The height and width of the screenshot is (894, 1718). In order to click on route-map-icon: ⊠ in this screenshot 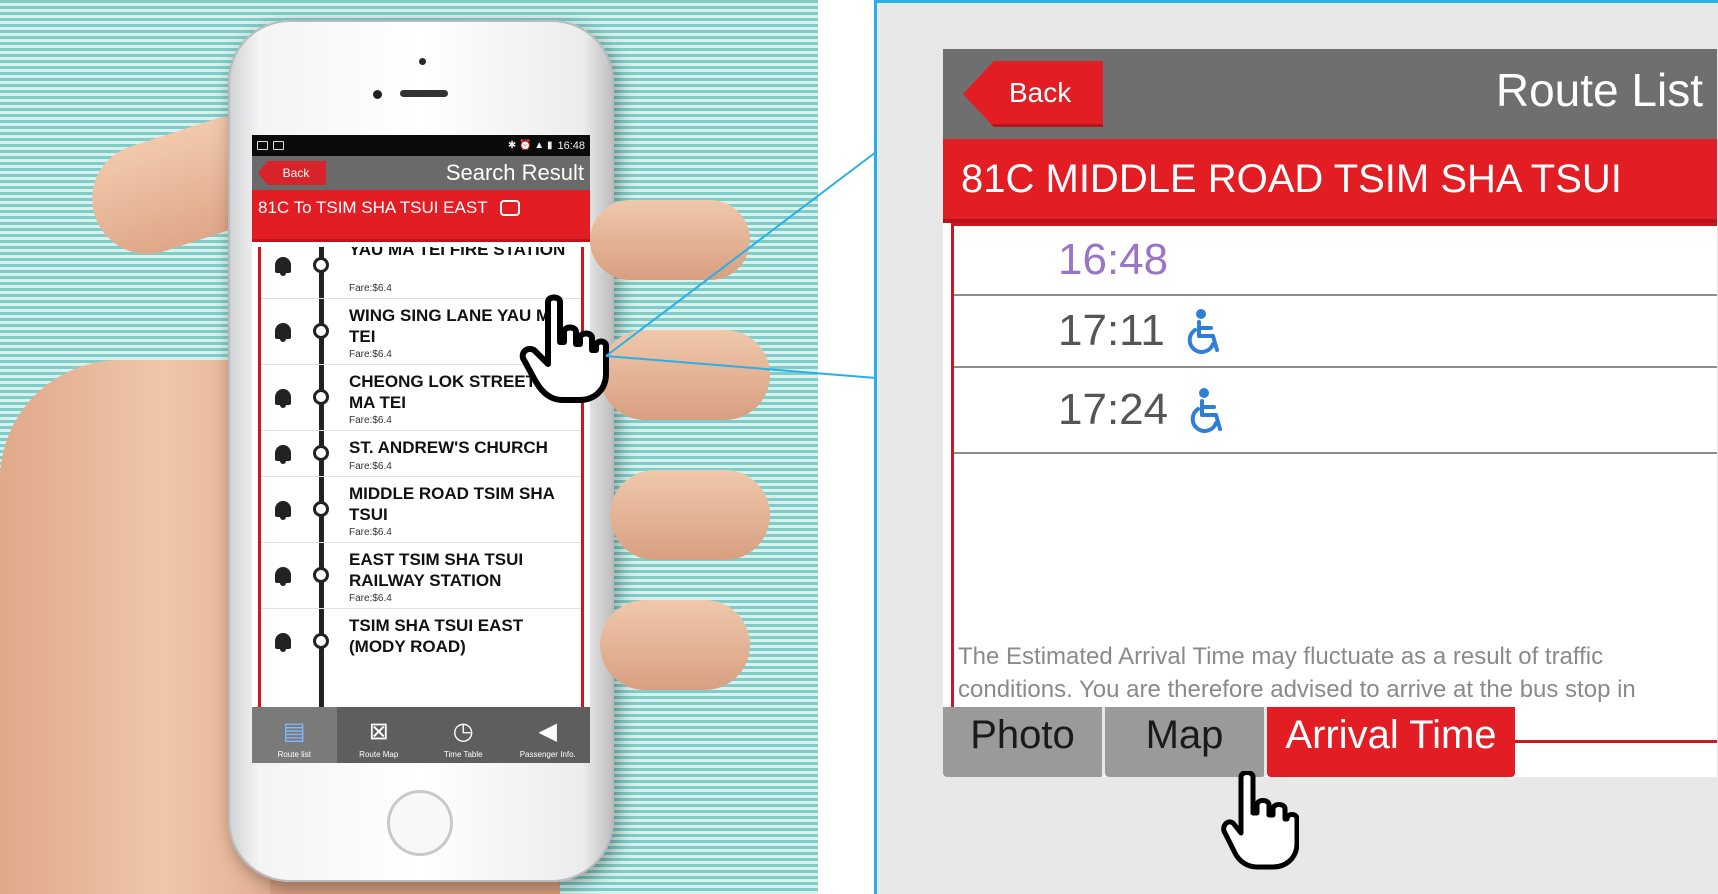, I will do `click(378, 731)`.